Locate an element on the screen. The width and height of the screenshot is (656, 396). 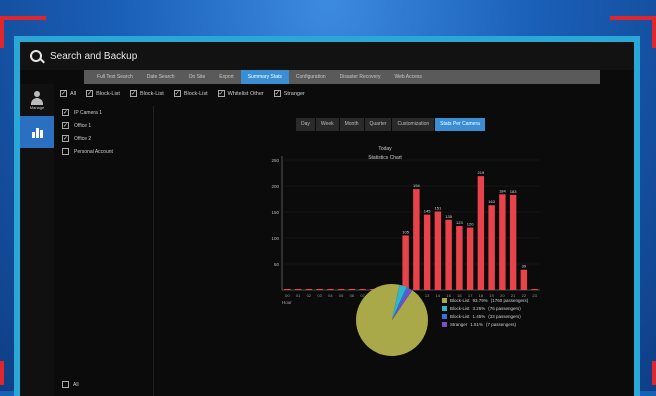
camera-list-item: ✓ Office 1 is located at coordinates (105, 125).